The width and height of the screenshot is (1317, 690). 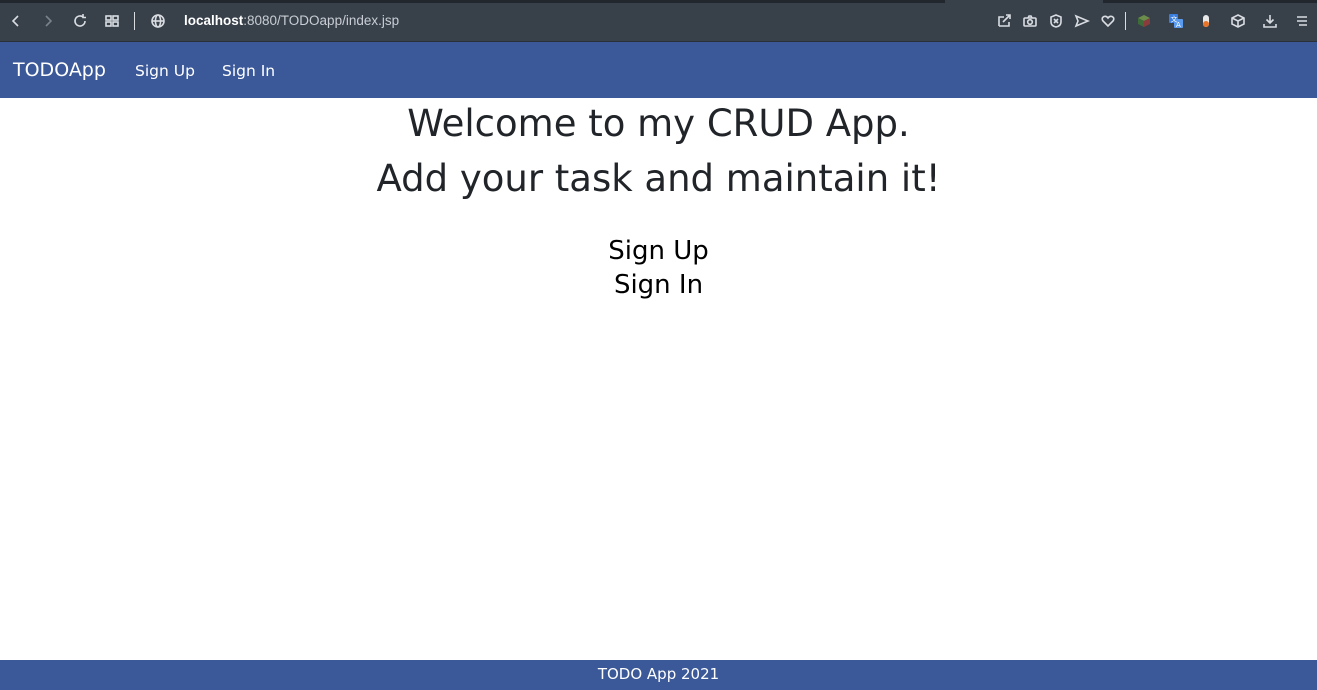 I want to click on main-signin-link: Sign In, so click(x=658, y=285).